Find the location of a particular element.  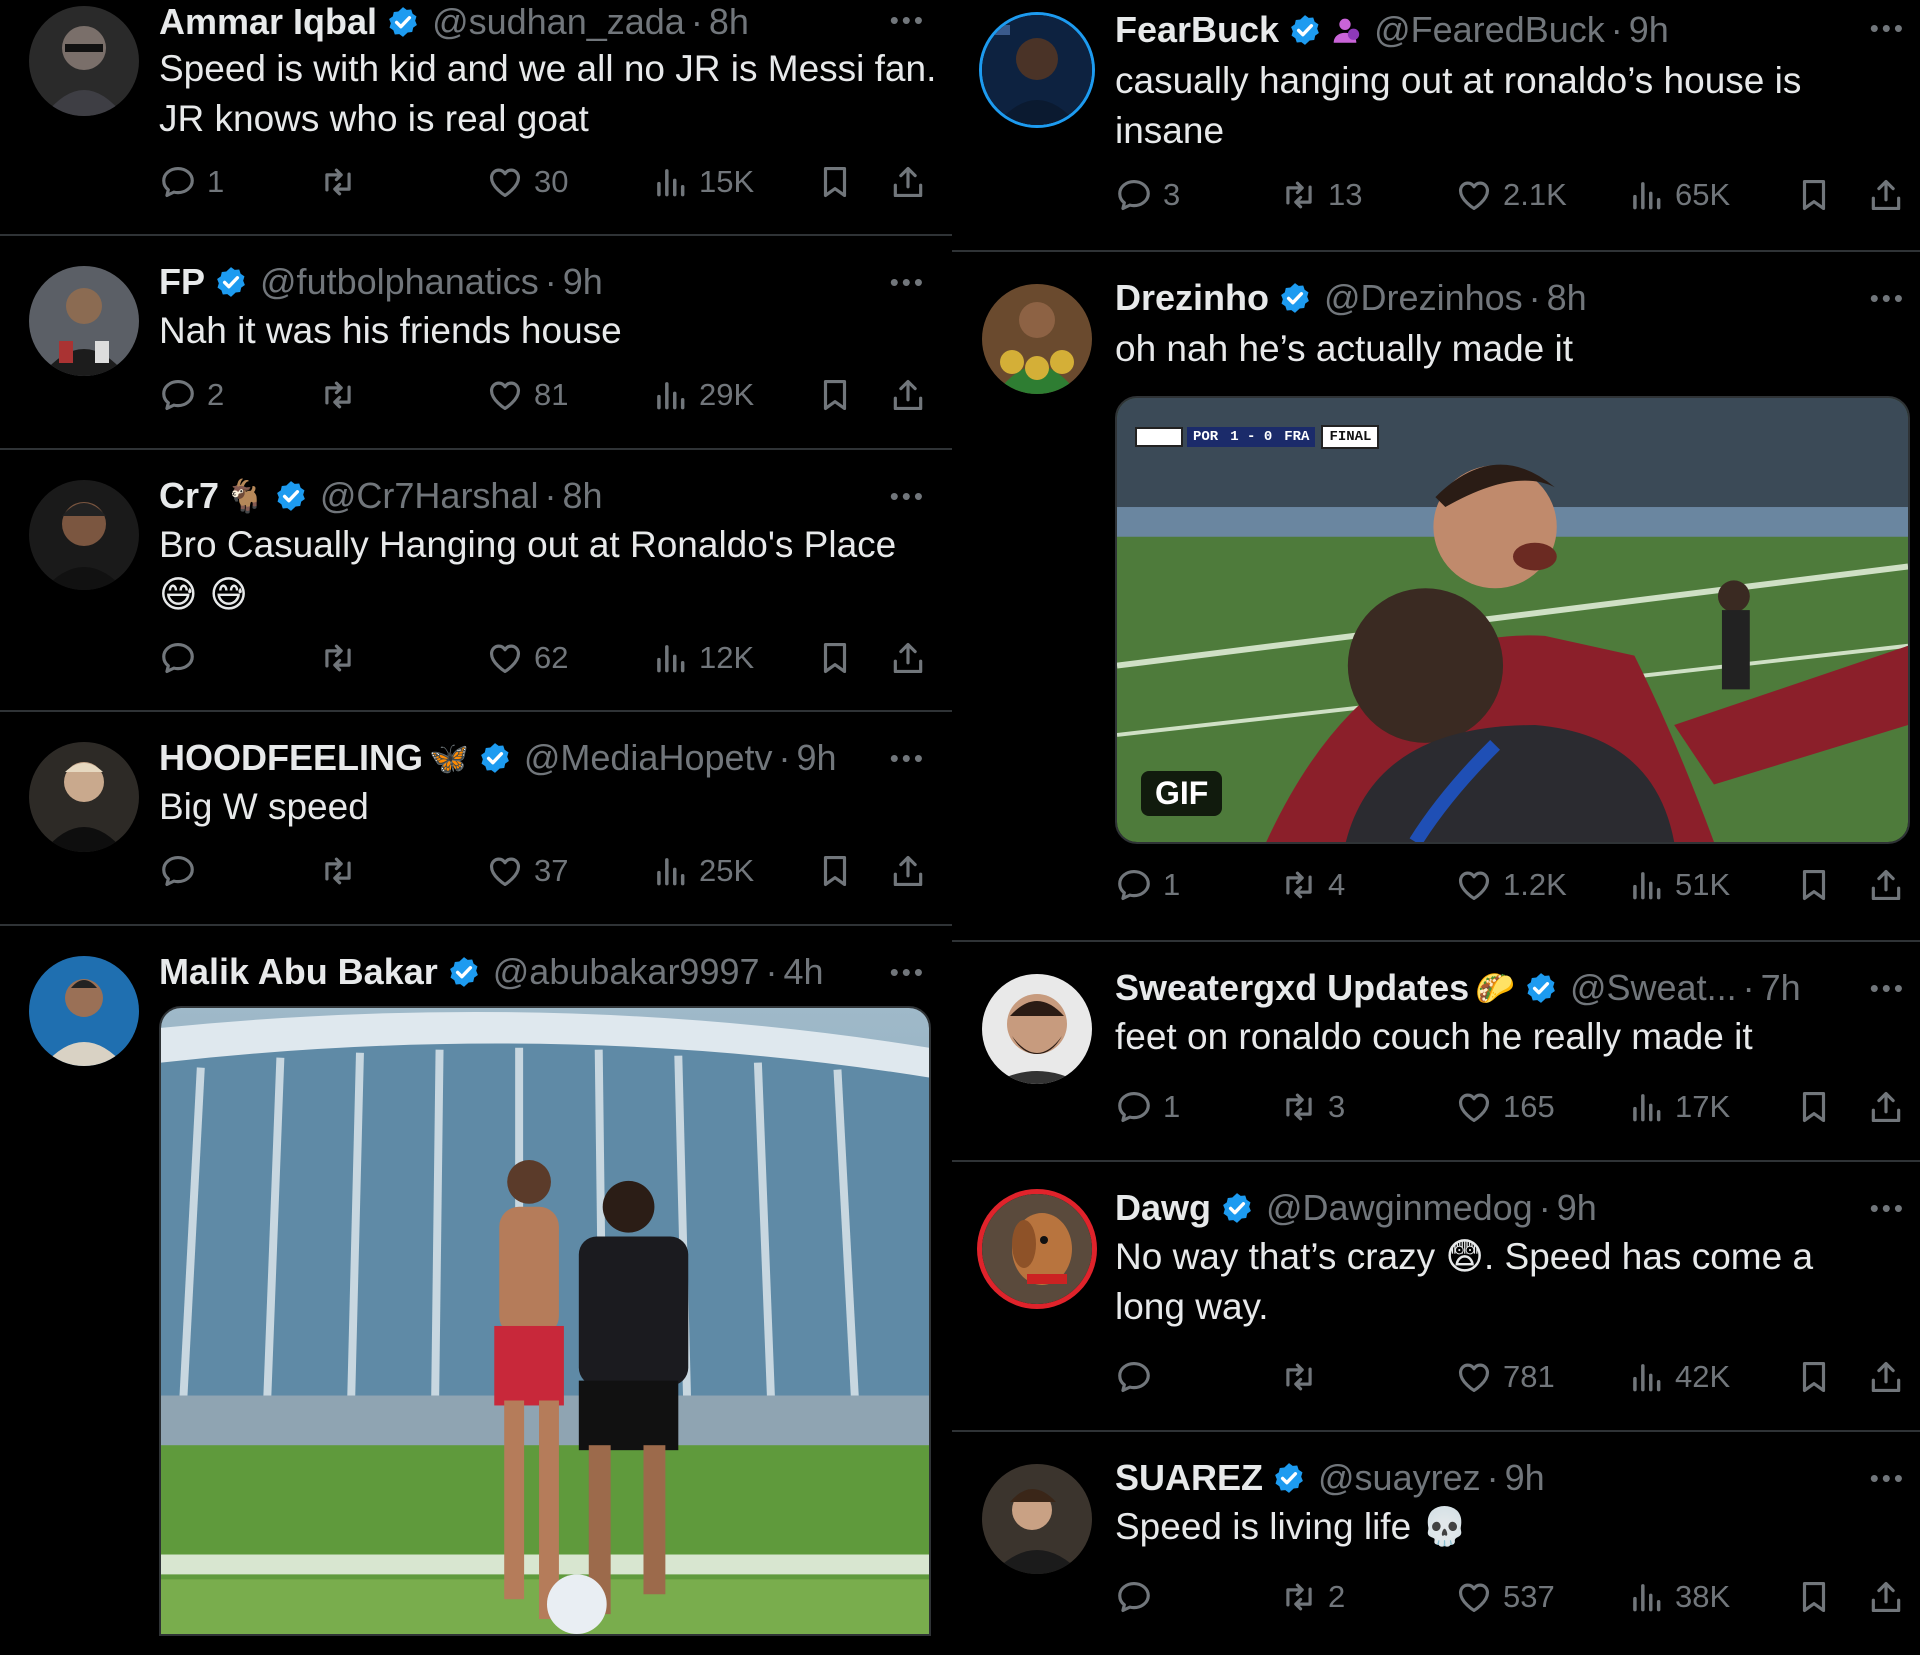

retweet-button: 3 is located at coordinates (1312, 1107).